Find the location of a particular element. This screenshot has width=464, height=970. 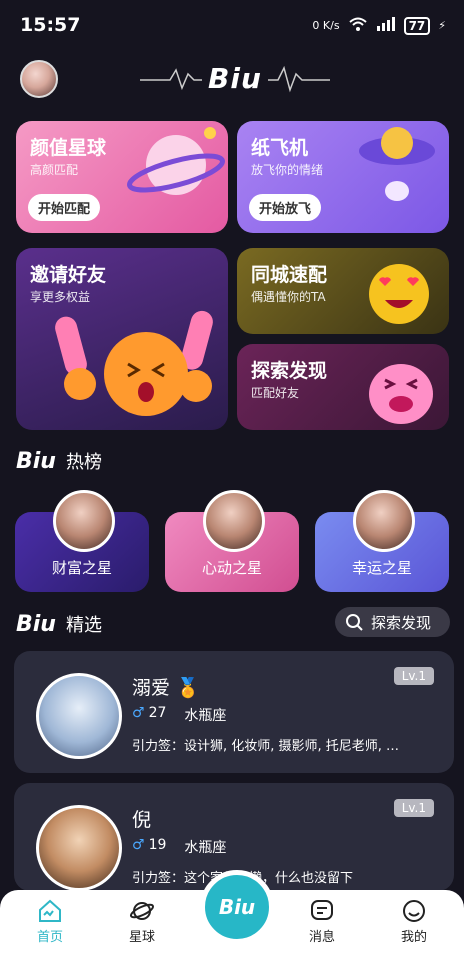

emoji-hands-icon is located at coordinates (134, 363).